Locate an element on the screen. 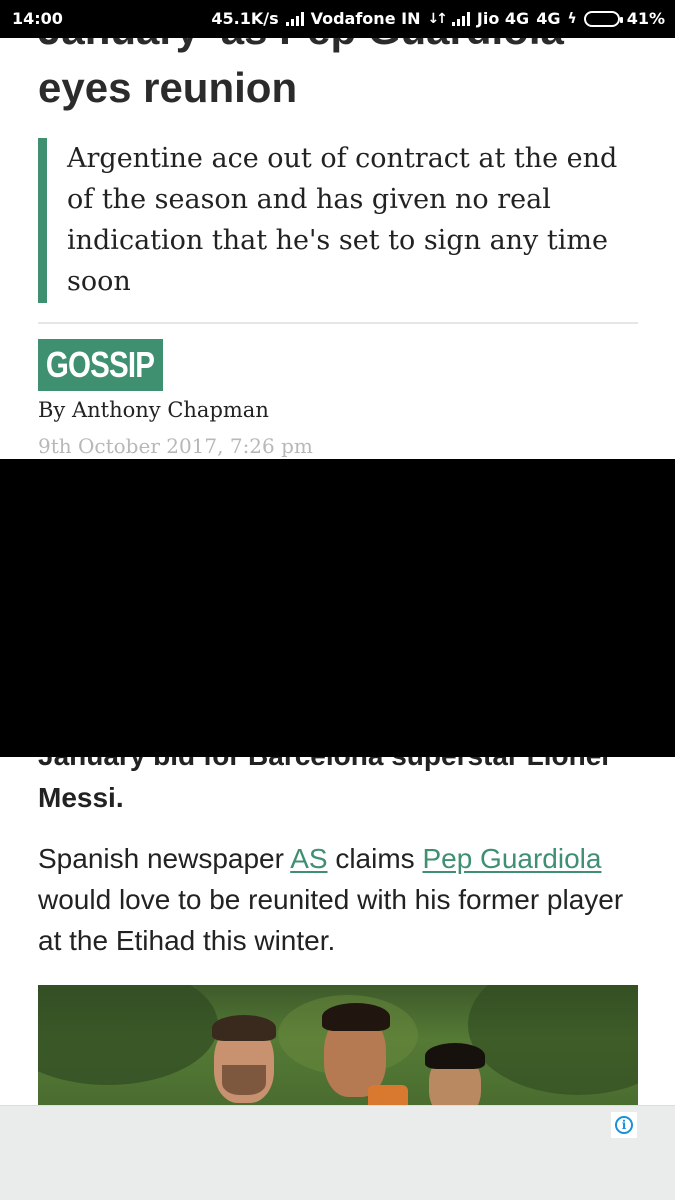 The height and width of the screenshot is (1200, 675). status-icons: 45.1K/s Vodafone IN ↓↑ Jio 4G 4G ϟ 41% is located at coordinates (438, 18).